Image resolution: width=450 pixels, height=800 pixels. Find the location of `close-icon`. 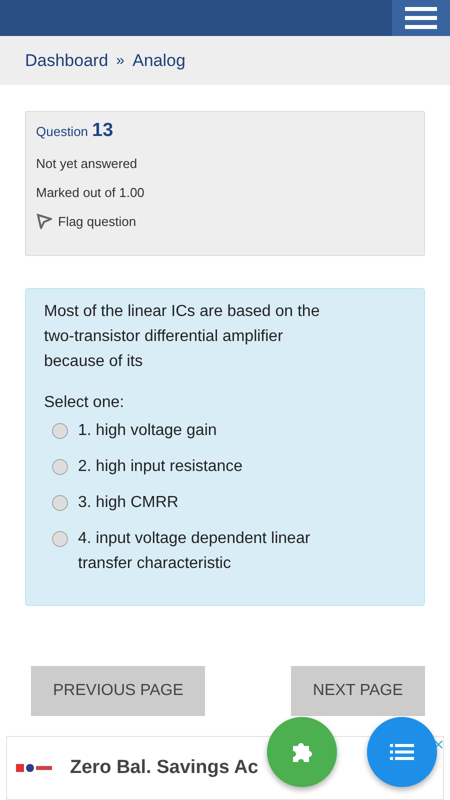

close-icon is located at coordinates (438, 744).